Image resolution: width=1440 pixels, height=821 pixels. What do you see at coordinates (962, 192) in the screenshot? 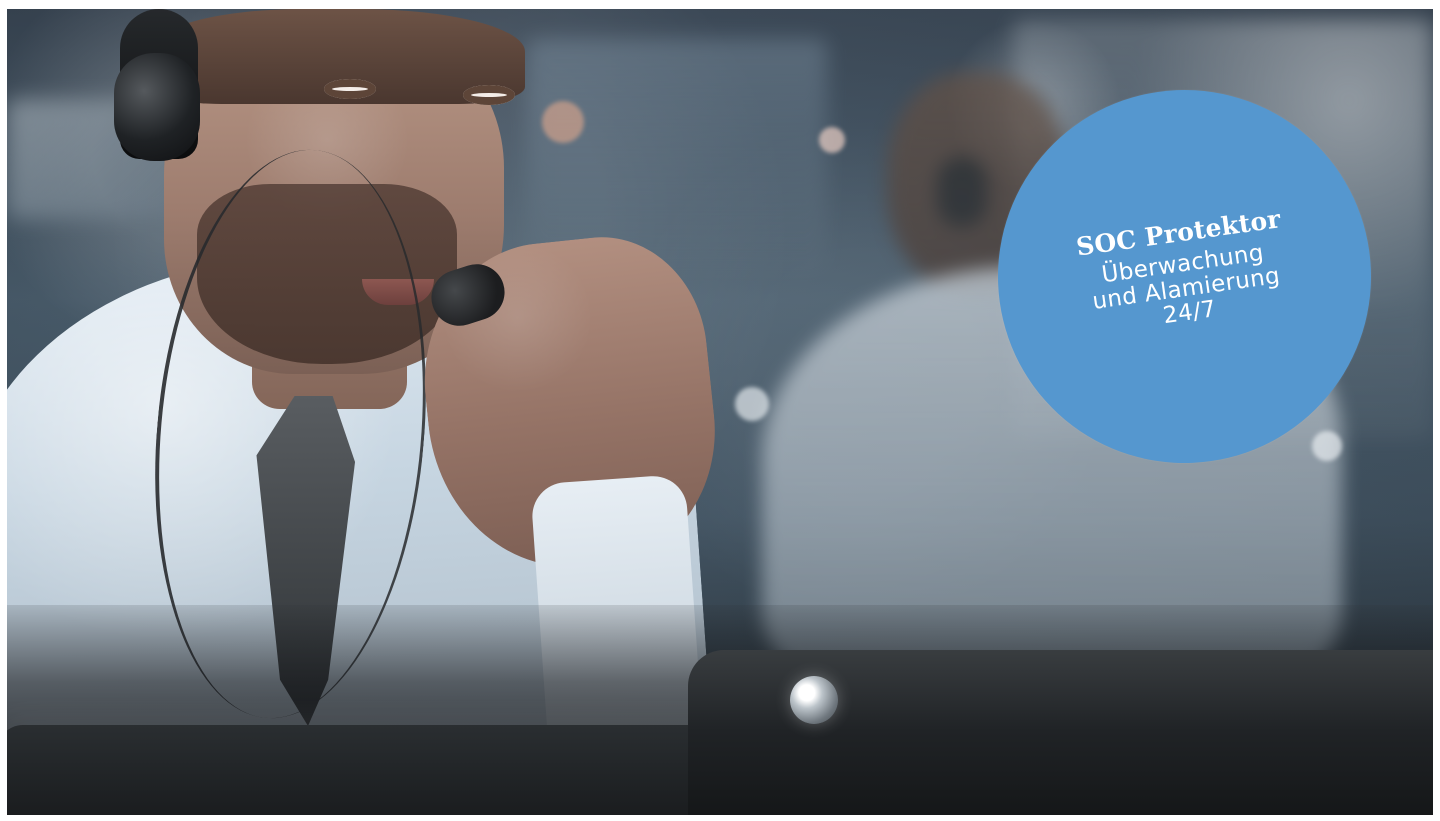
I see `background-headset-icon` at bounding box center [962, 192].